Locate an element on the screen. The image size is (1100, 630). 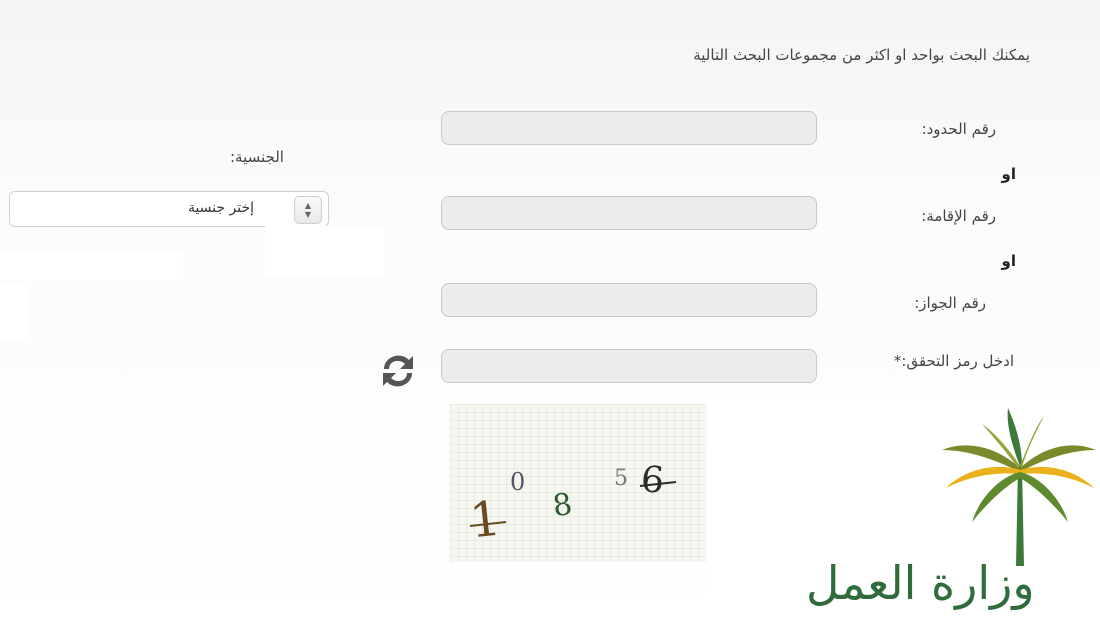
captcha-char: 8 is located at coordinates (562, 505).